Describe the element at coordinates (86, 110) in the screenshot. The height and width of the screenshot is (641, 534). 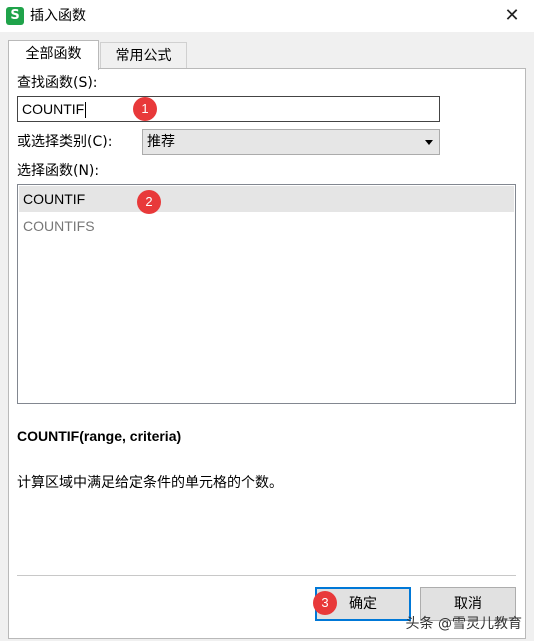
I see `text-caret` at that location.